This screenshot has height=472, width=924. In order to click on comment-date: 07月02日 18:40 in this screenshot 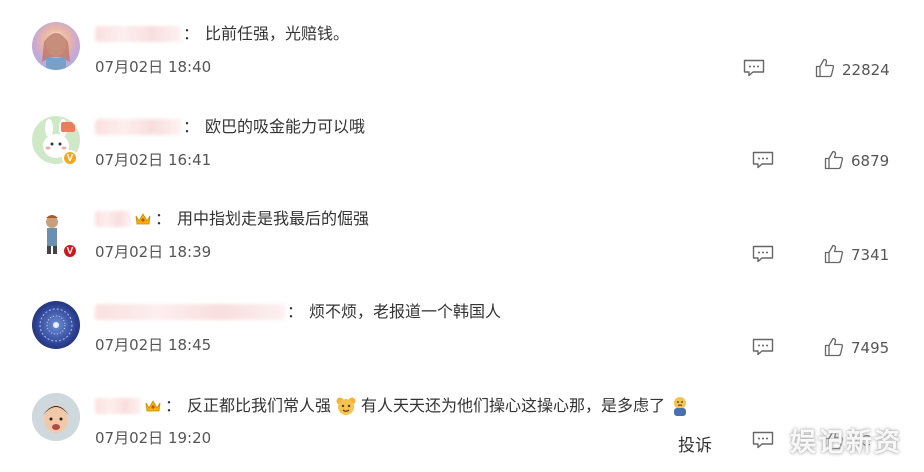, I will do `click(153, 67)`.